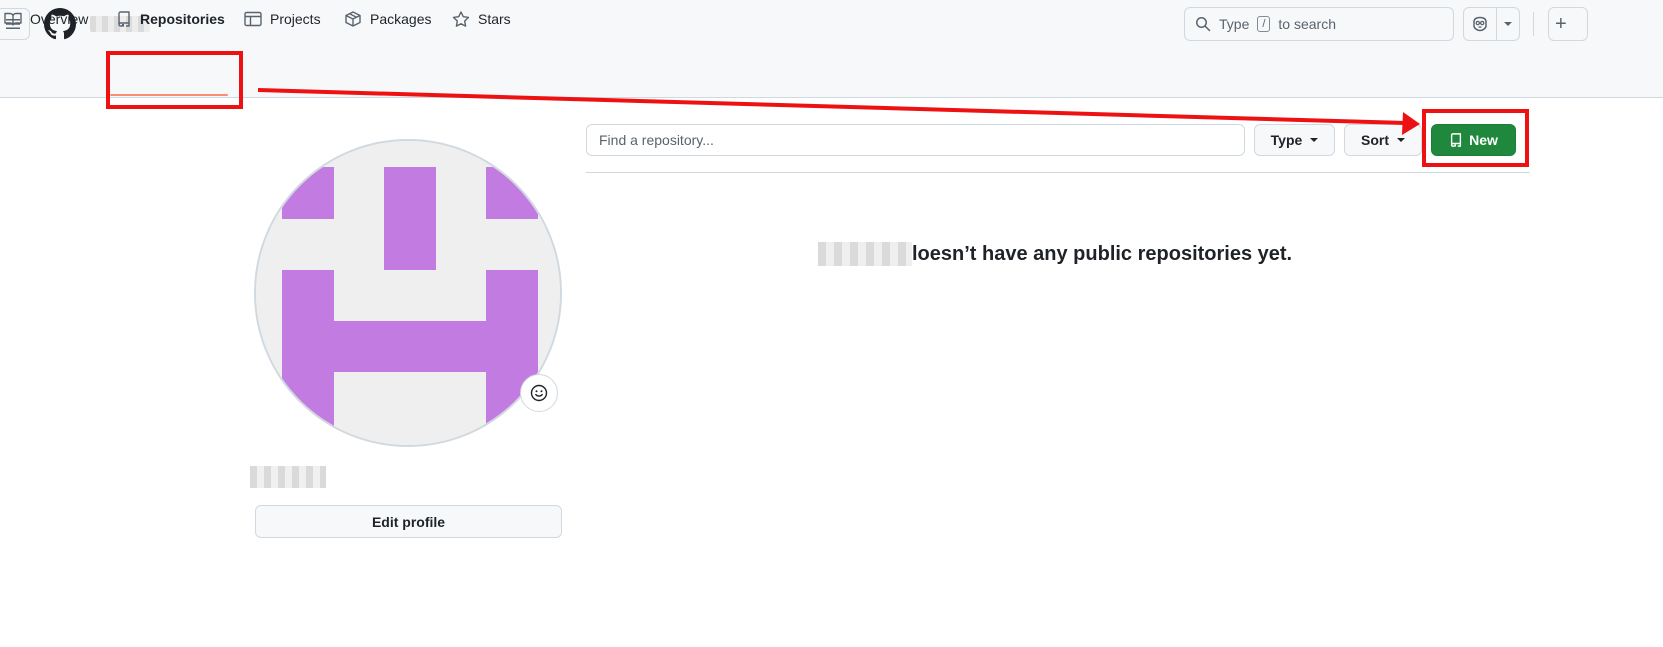 The image size is (1663, 647). I want to click on profile-name-redacted, so click(288, 477).